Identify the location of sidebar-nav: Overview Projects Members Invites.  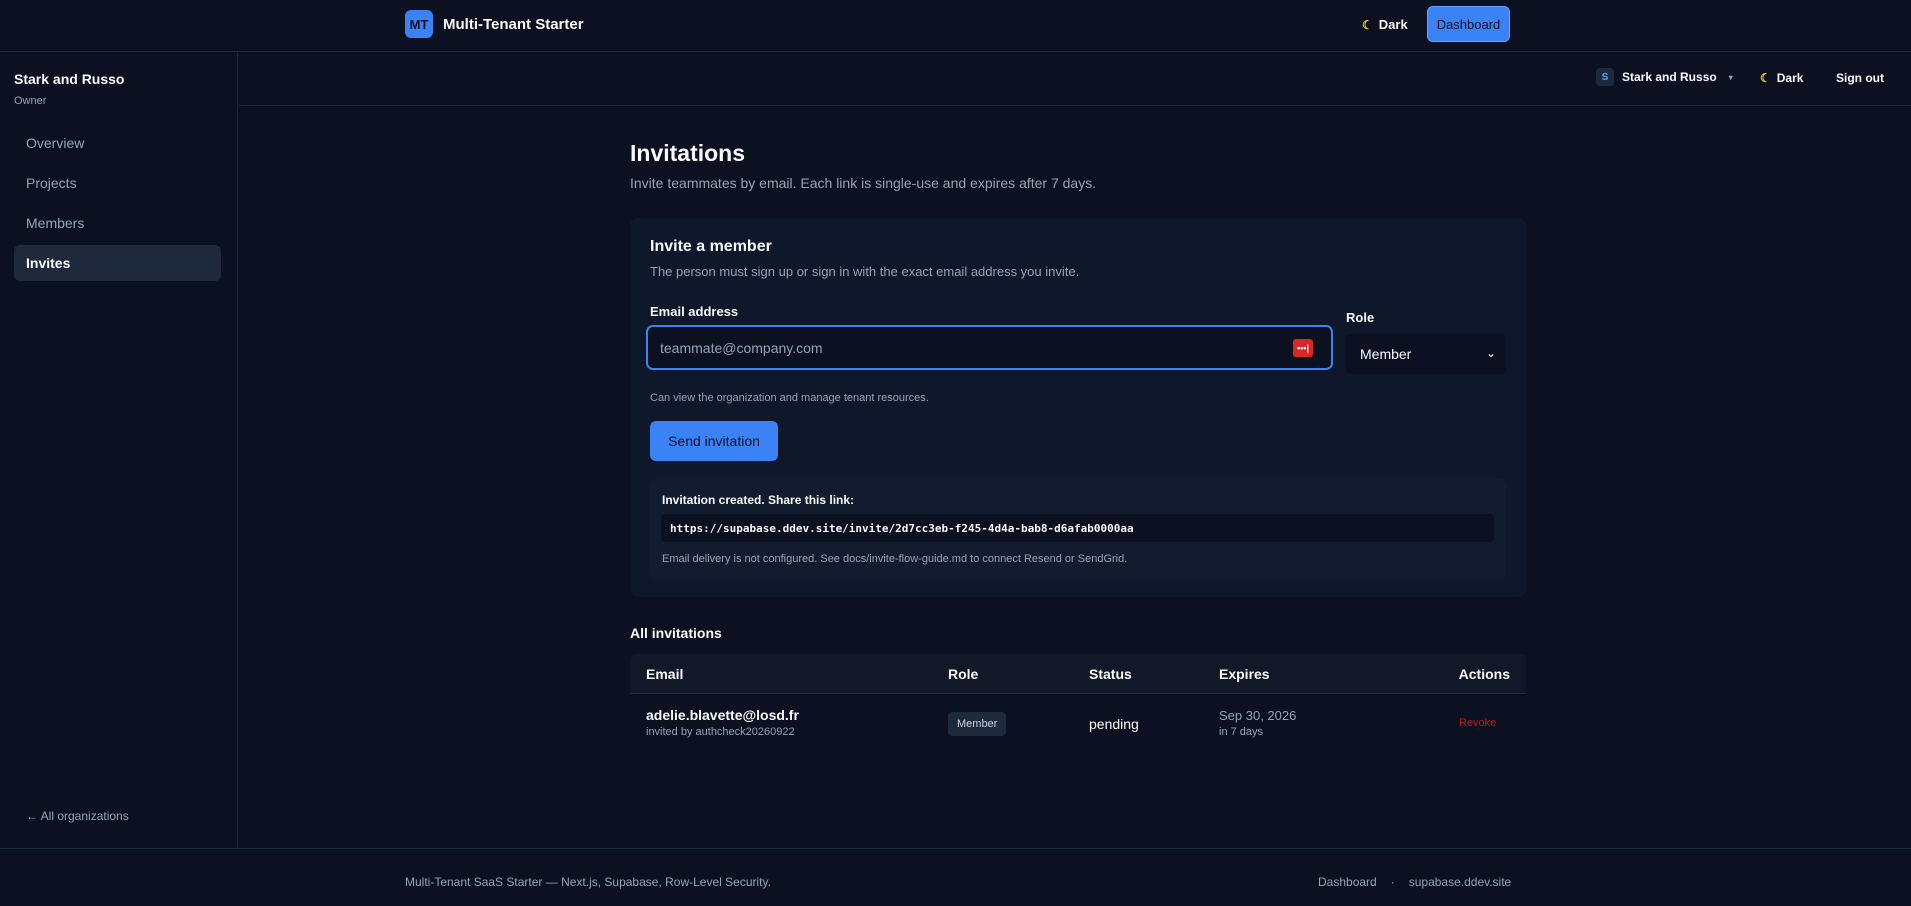
(117, 205).